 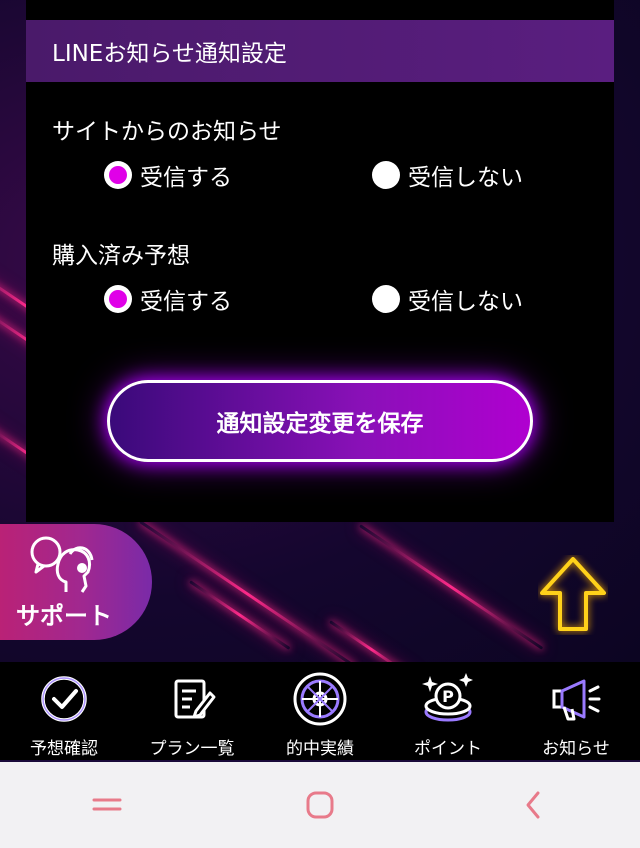 I want to click on nav-label: プラン一覧, so click(x=192, y=749).